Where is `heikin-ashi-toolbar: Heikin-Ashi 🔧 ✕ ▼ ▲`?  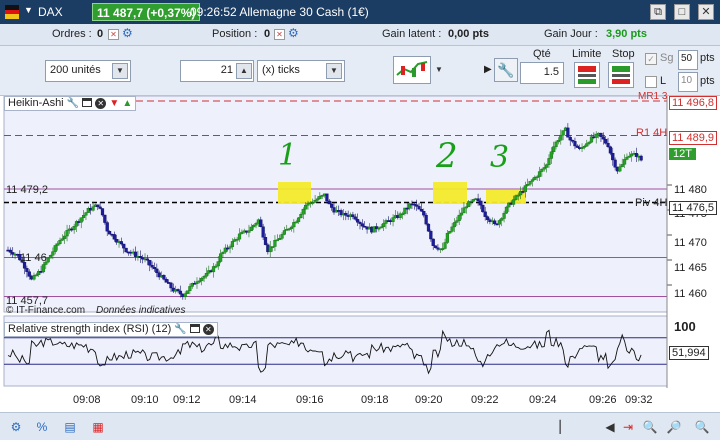 heikin-ashi-toolbar: Heikin-Ashi 🔧 ✕ ▼ ▲ is located at coordinates (70, 103).